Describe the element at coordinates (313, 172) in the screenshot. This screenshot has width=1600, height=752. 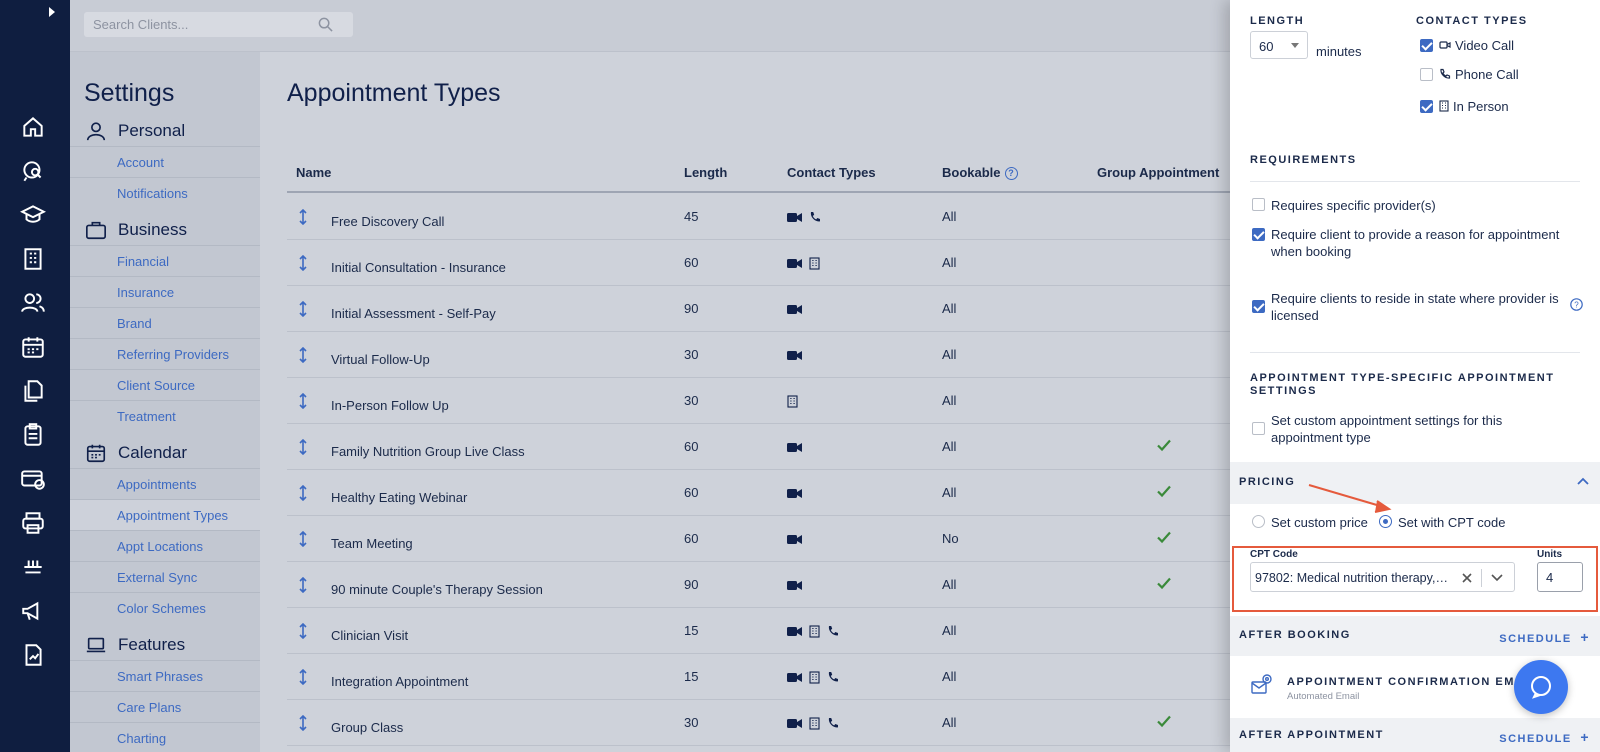
I see `col-name: Name` at that location.